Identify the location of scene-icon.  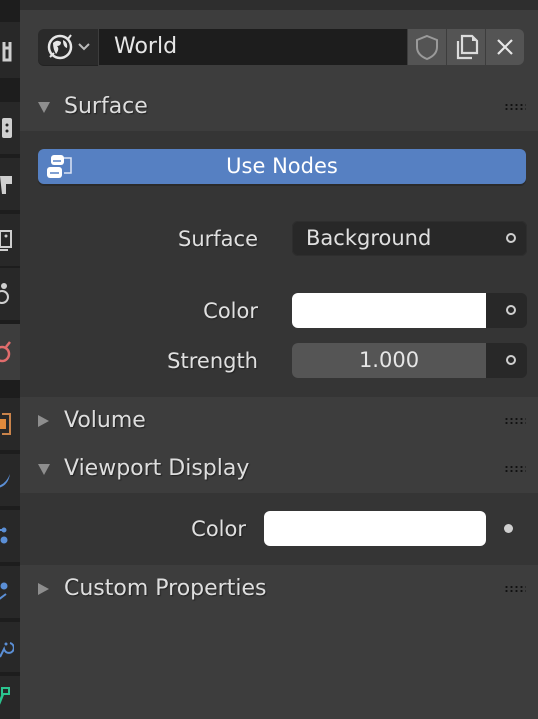
(4, 293).